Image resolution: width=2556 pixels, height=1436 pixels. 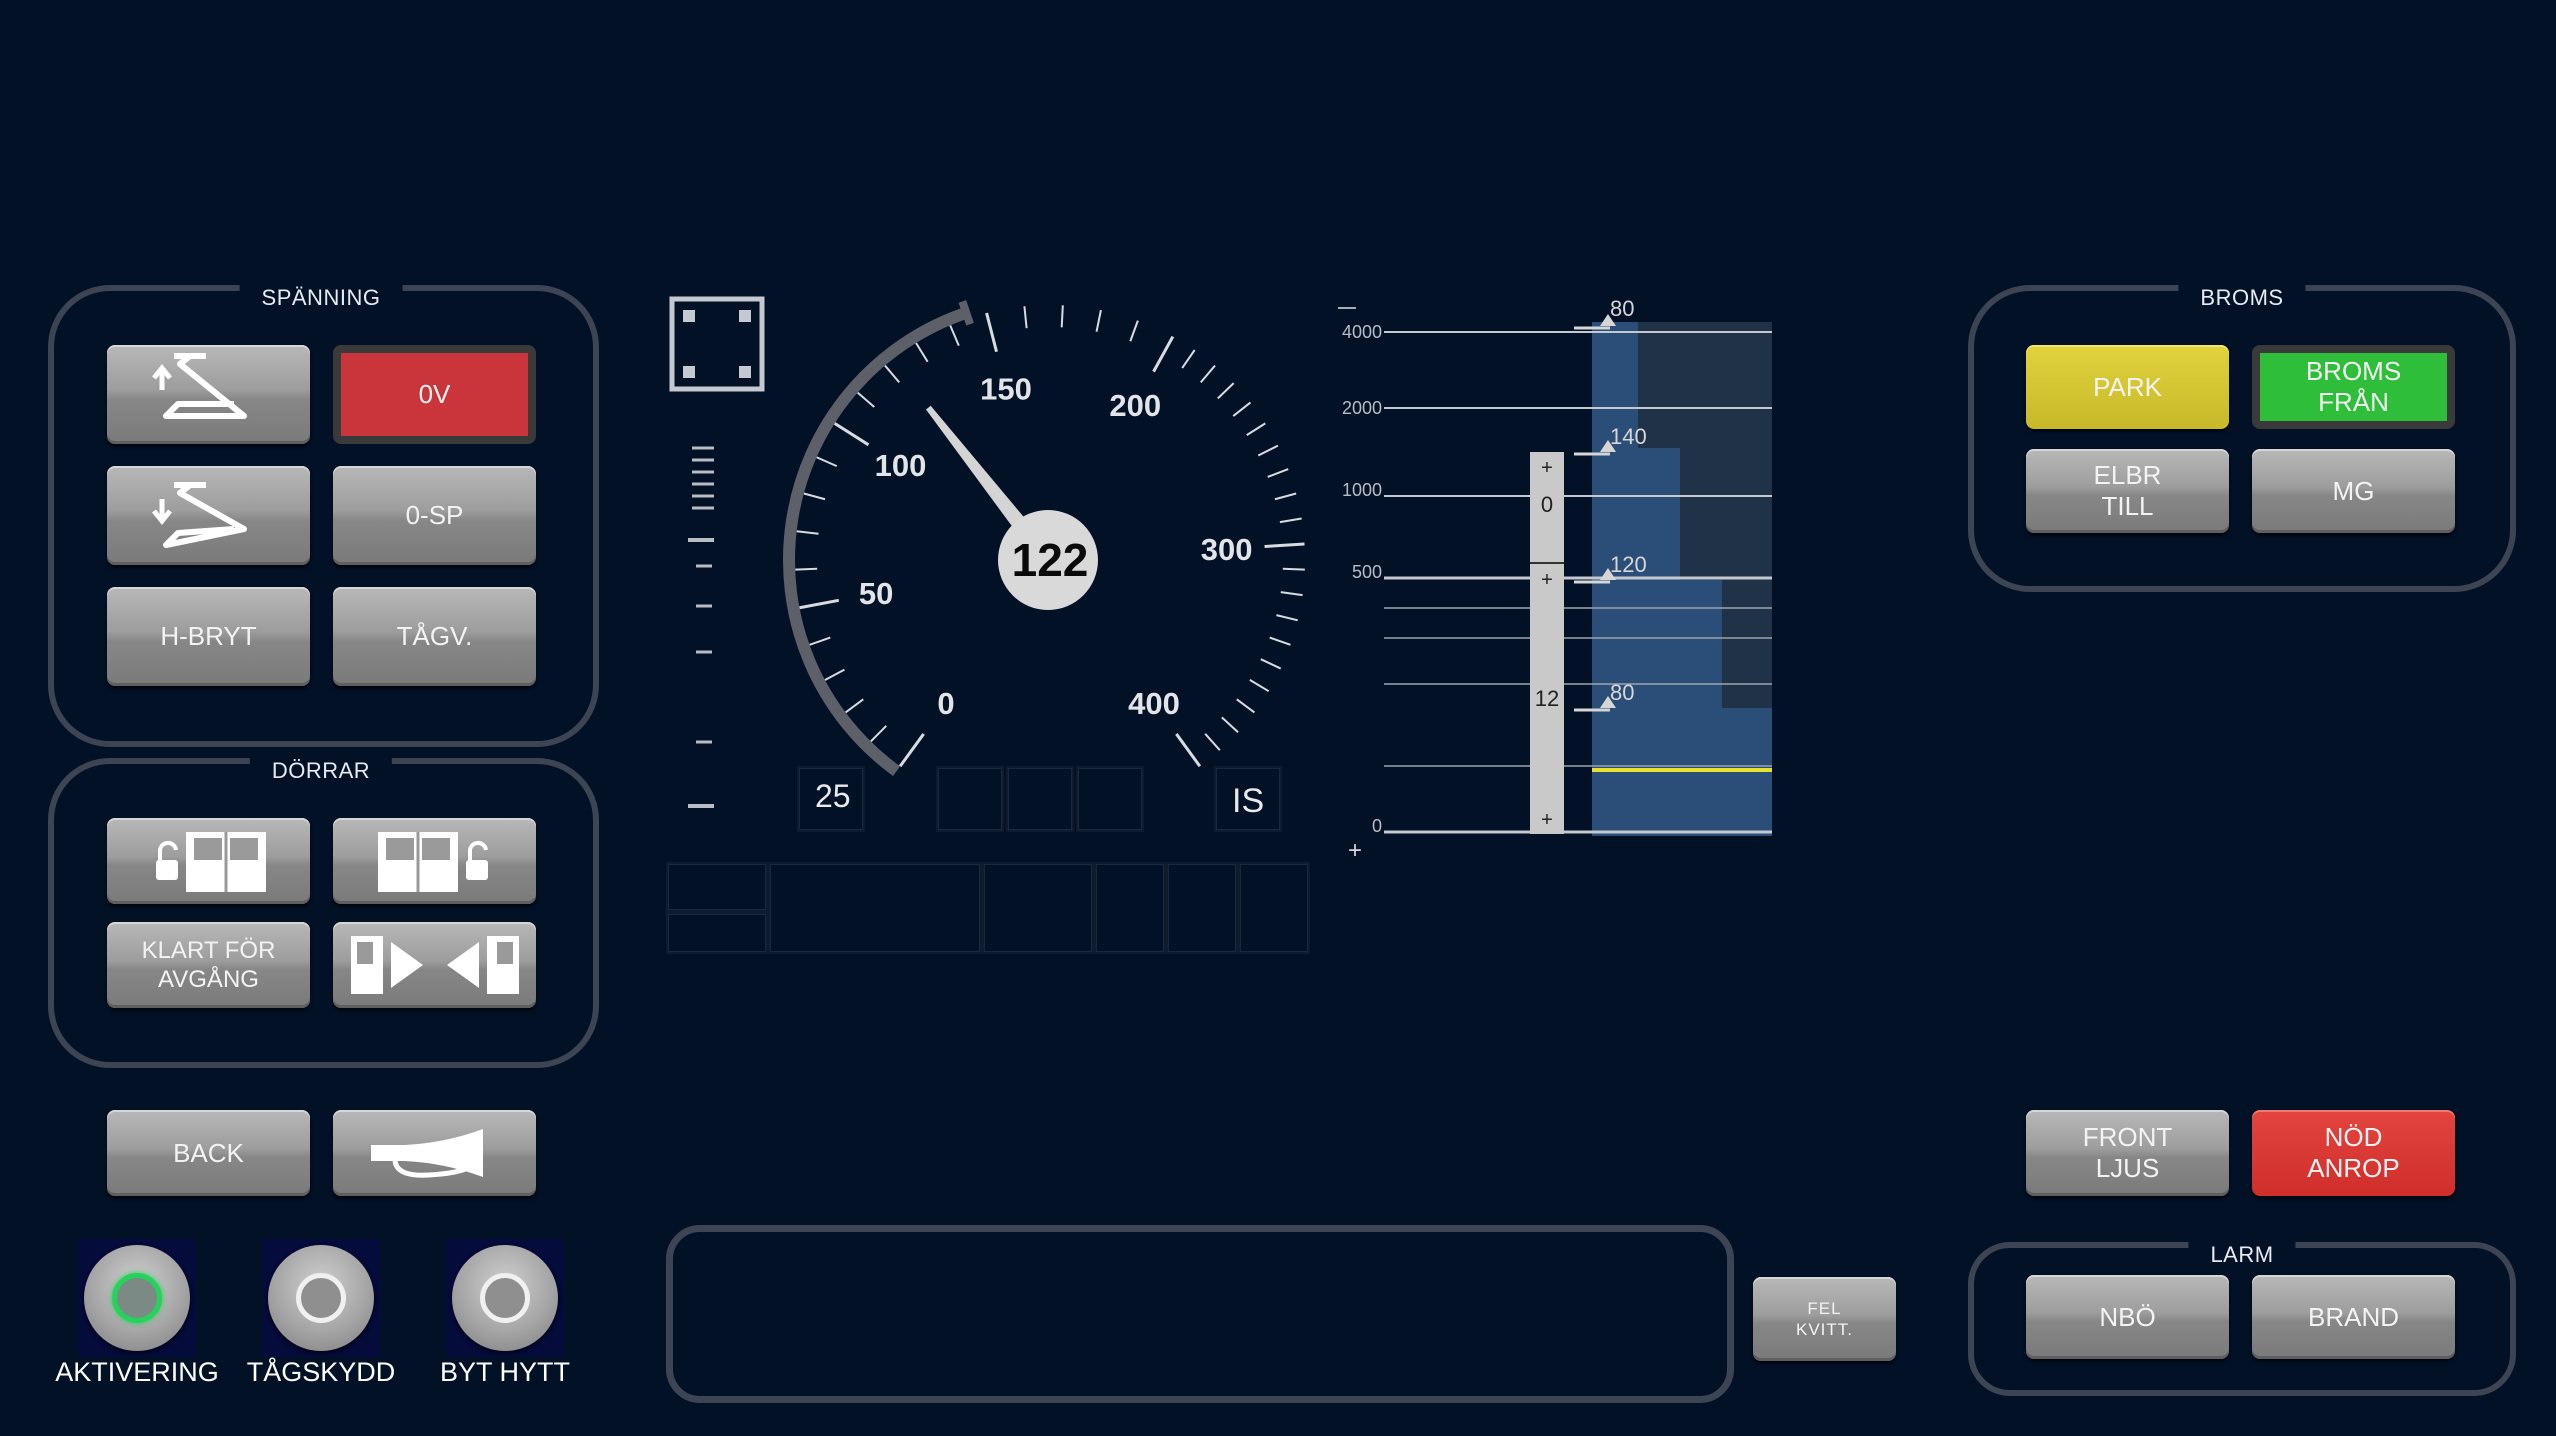 What do you see at coordinates (1362, 490) in the screenshot?
I see `distance-label-1000: 1000` at bounding box center [1362, 490].